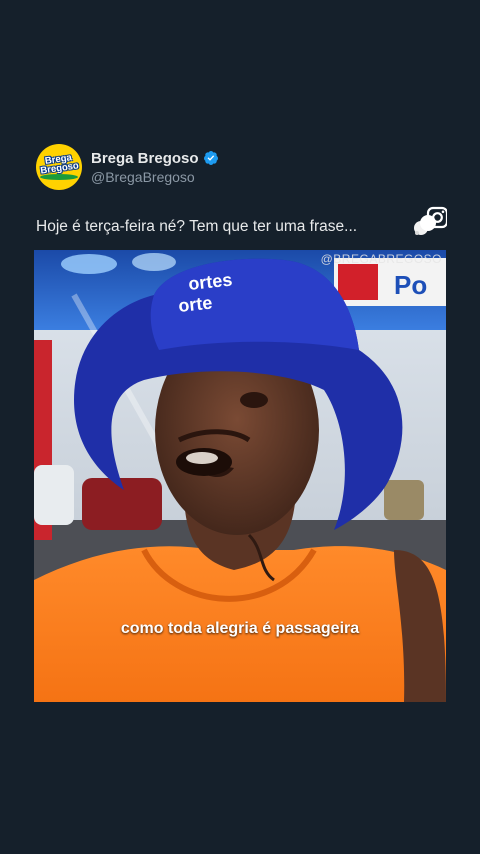  Describe the element at coordinates (240, 628) in the screenshot. I see `video-caption: como toda alegria é passageira` at that location.